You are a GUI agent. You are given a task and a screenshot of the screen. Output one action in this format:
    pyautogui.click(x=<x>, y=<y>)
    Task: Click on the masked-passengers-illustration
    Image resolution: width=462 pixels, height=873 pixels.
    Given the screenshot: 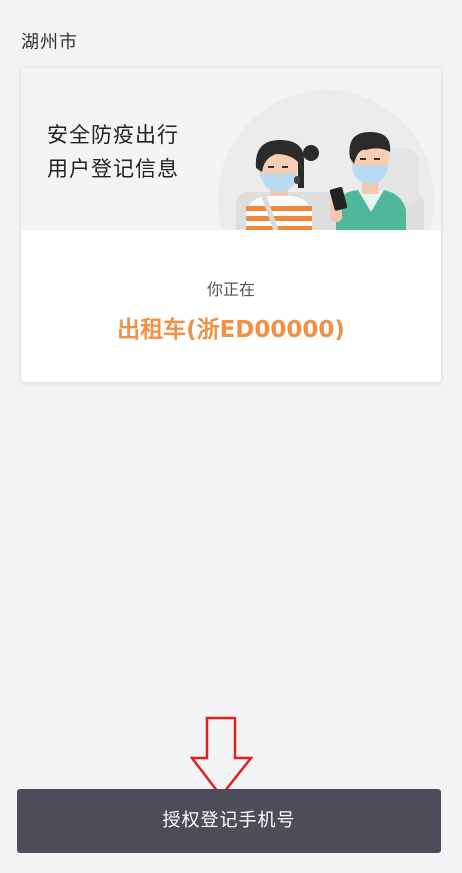 What is the action you would take?
    pyautogui.click(x=326, y=160)
    